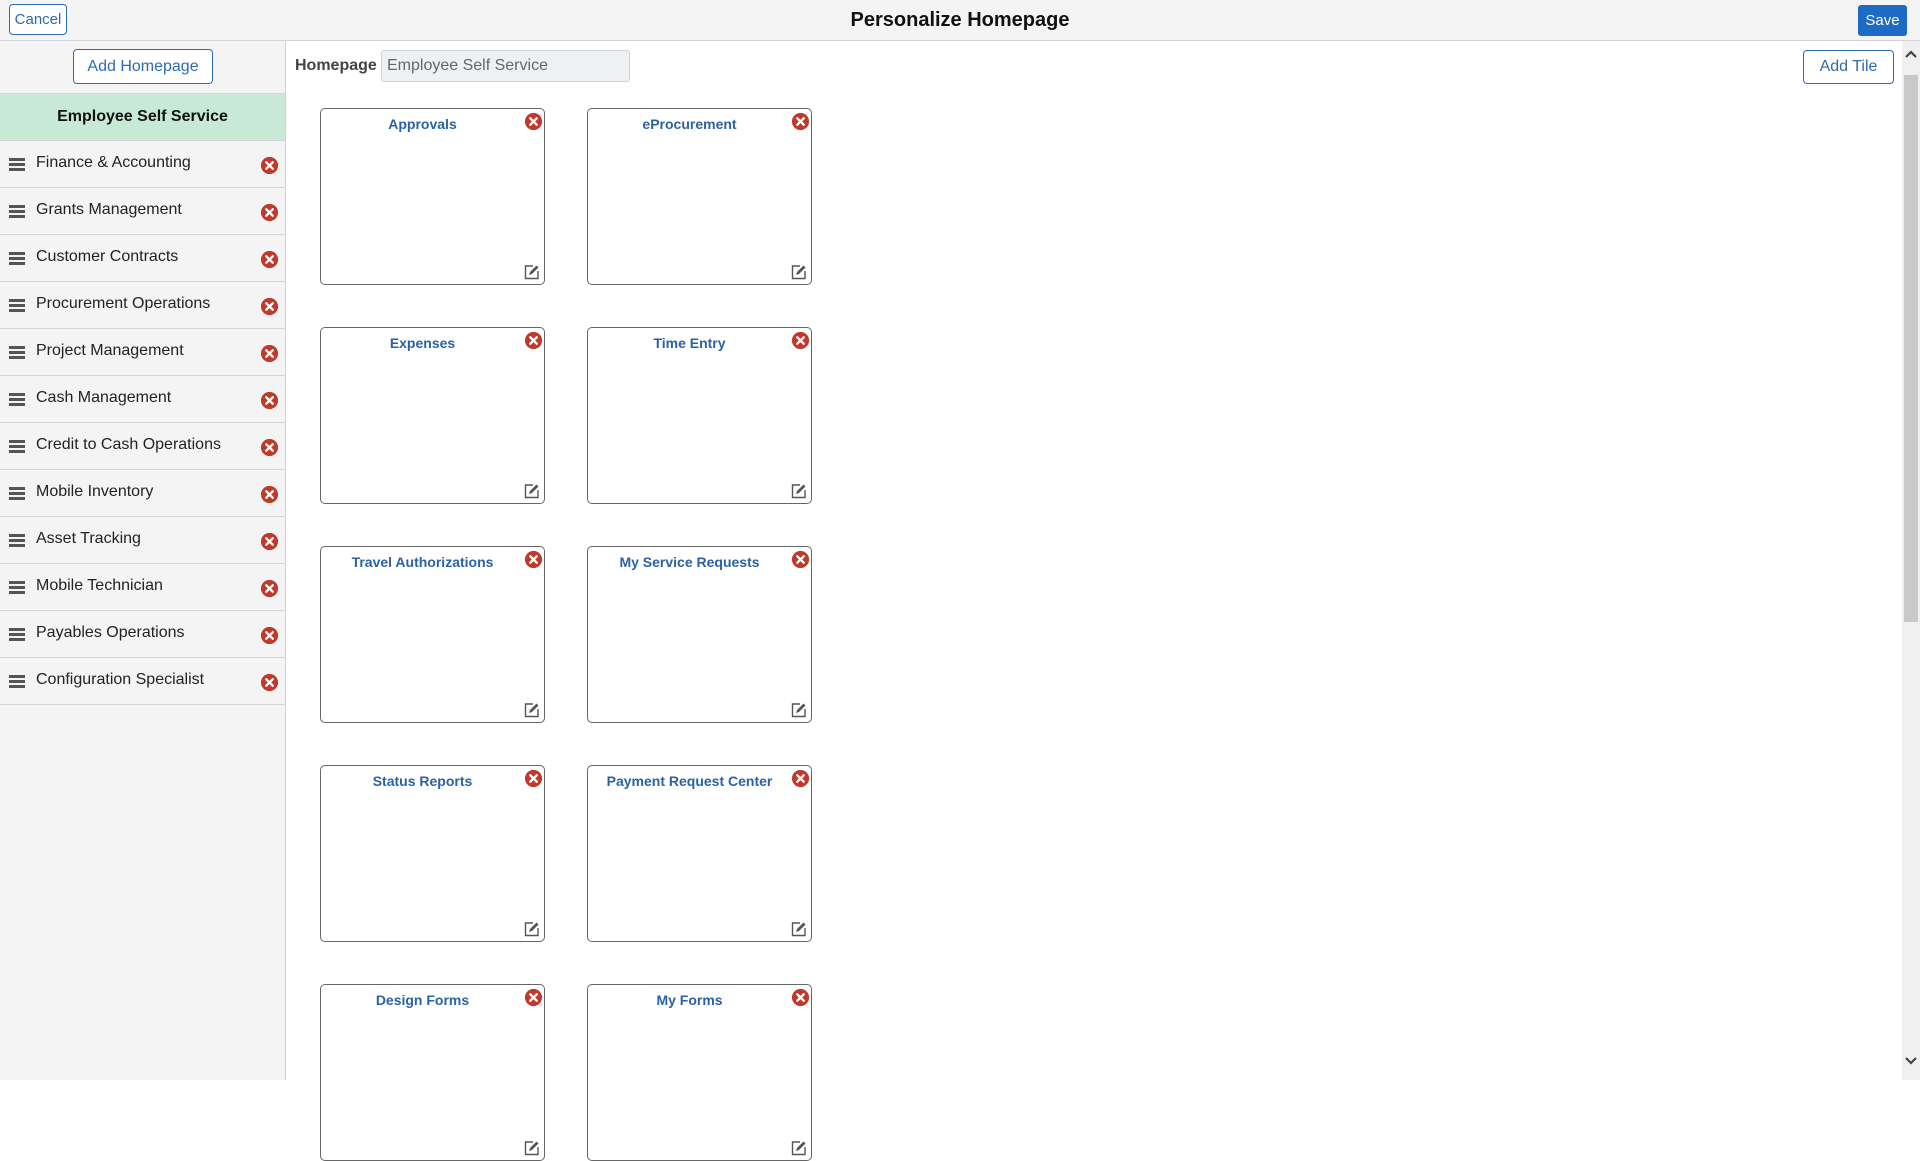 The image size is (1920, 1161). I want to click on add-homepage-area: Add Homepage, so click(142, 67).